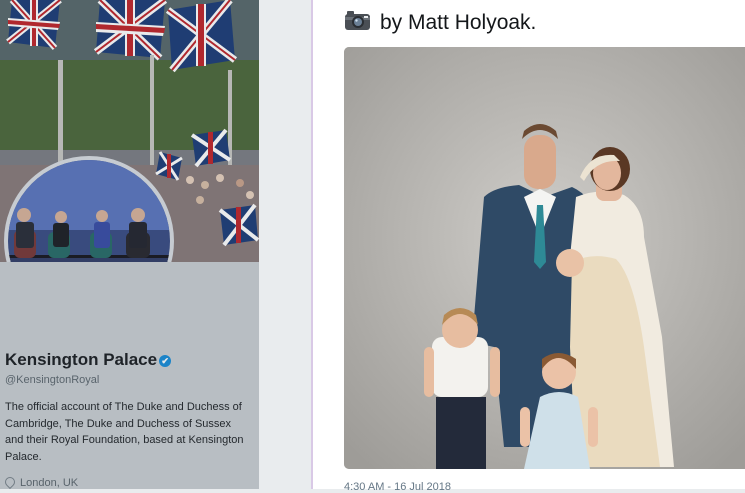  Describe the element at coordinates (458, 22) in the screenshot. I see `tweet-text-content: by Matt Holyoak.` at that location.